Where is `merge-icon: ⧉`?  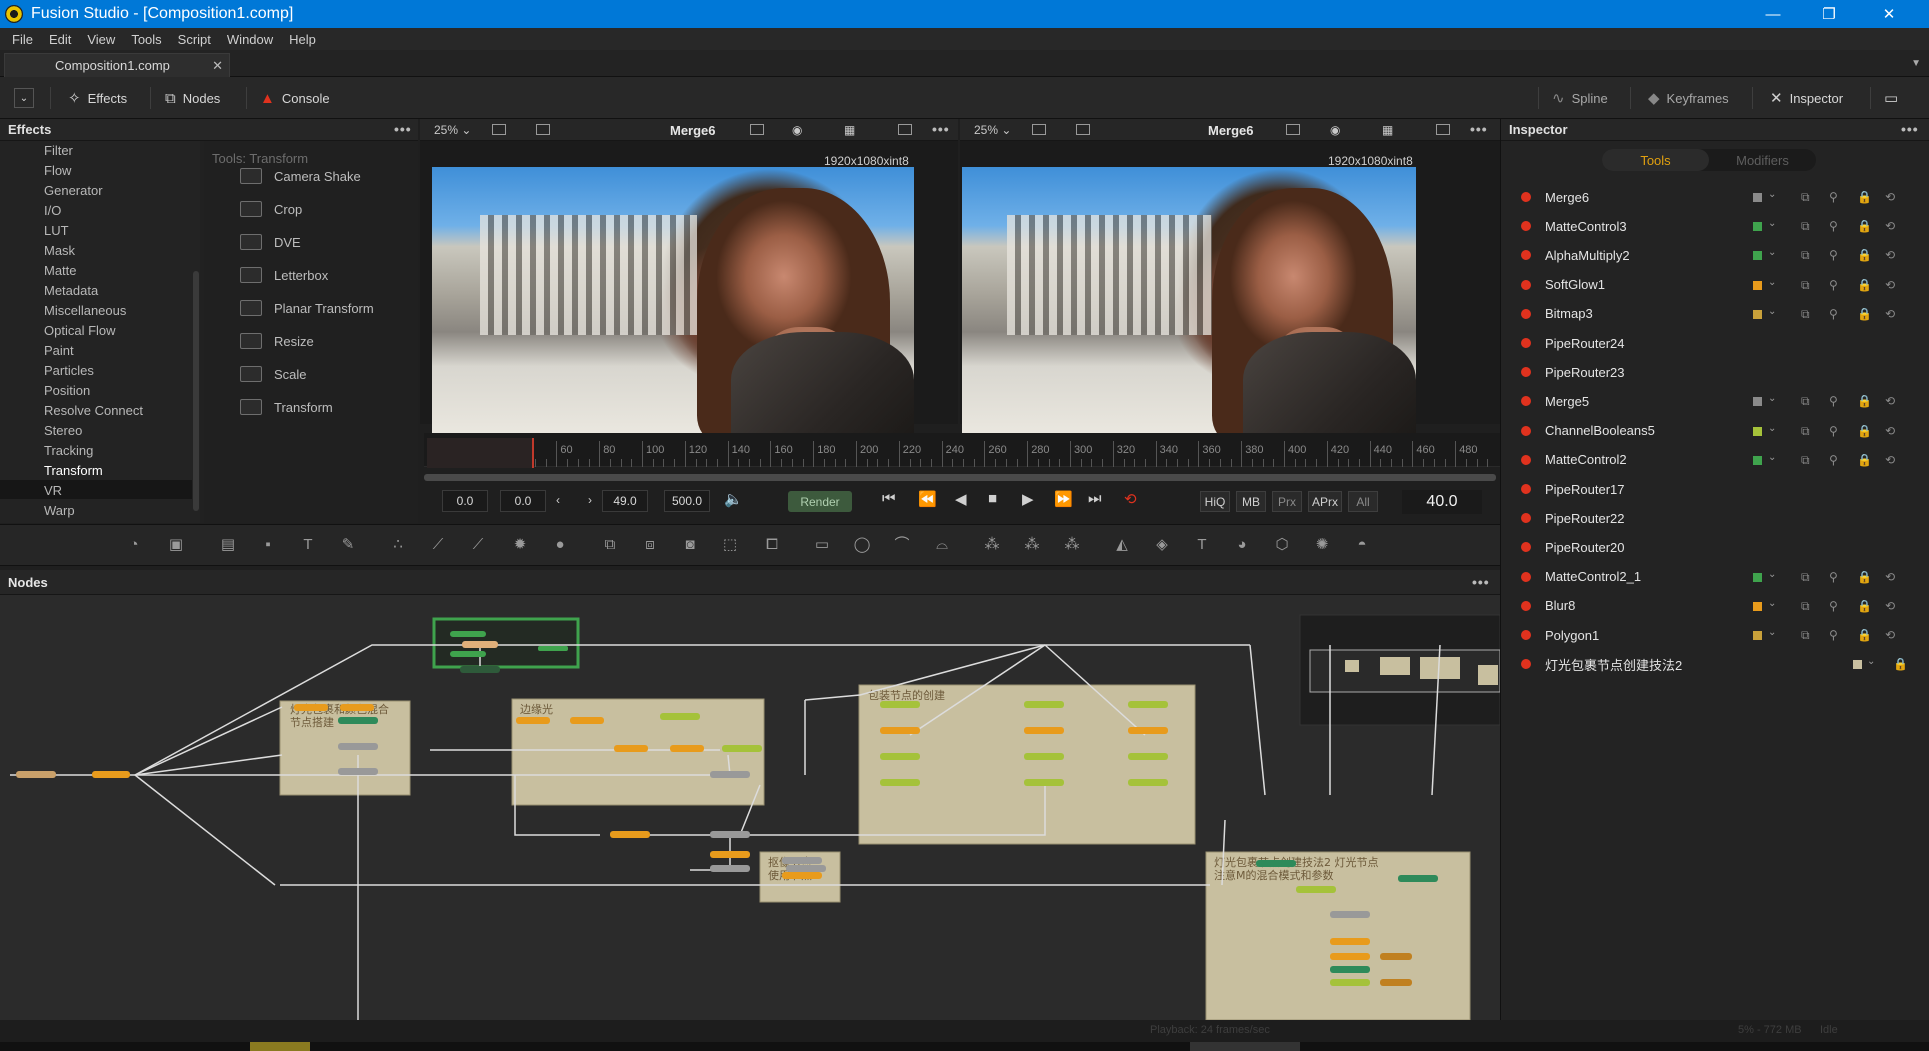
merge-icon: ⧉ is located at coordinates (610, 545).